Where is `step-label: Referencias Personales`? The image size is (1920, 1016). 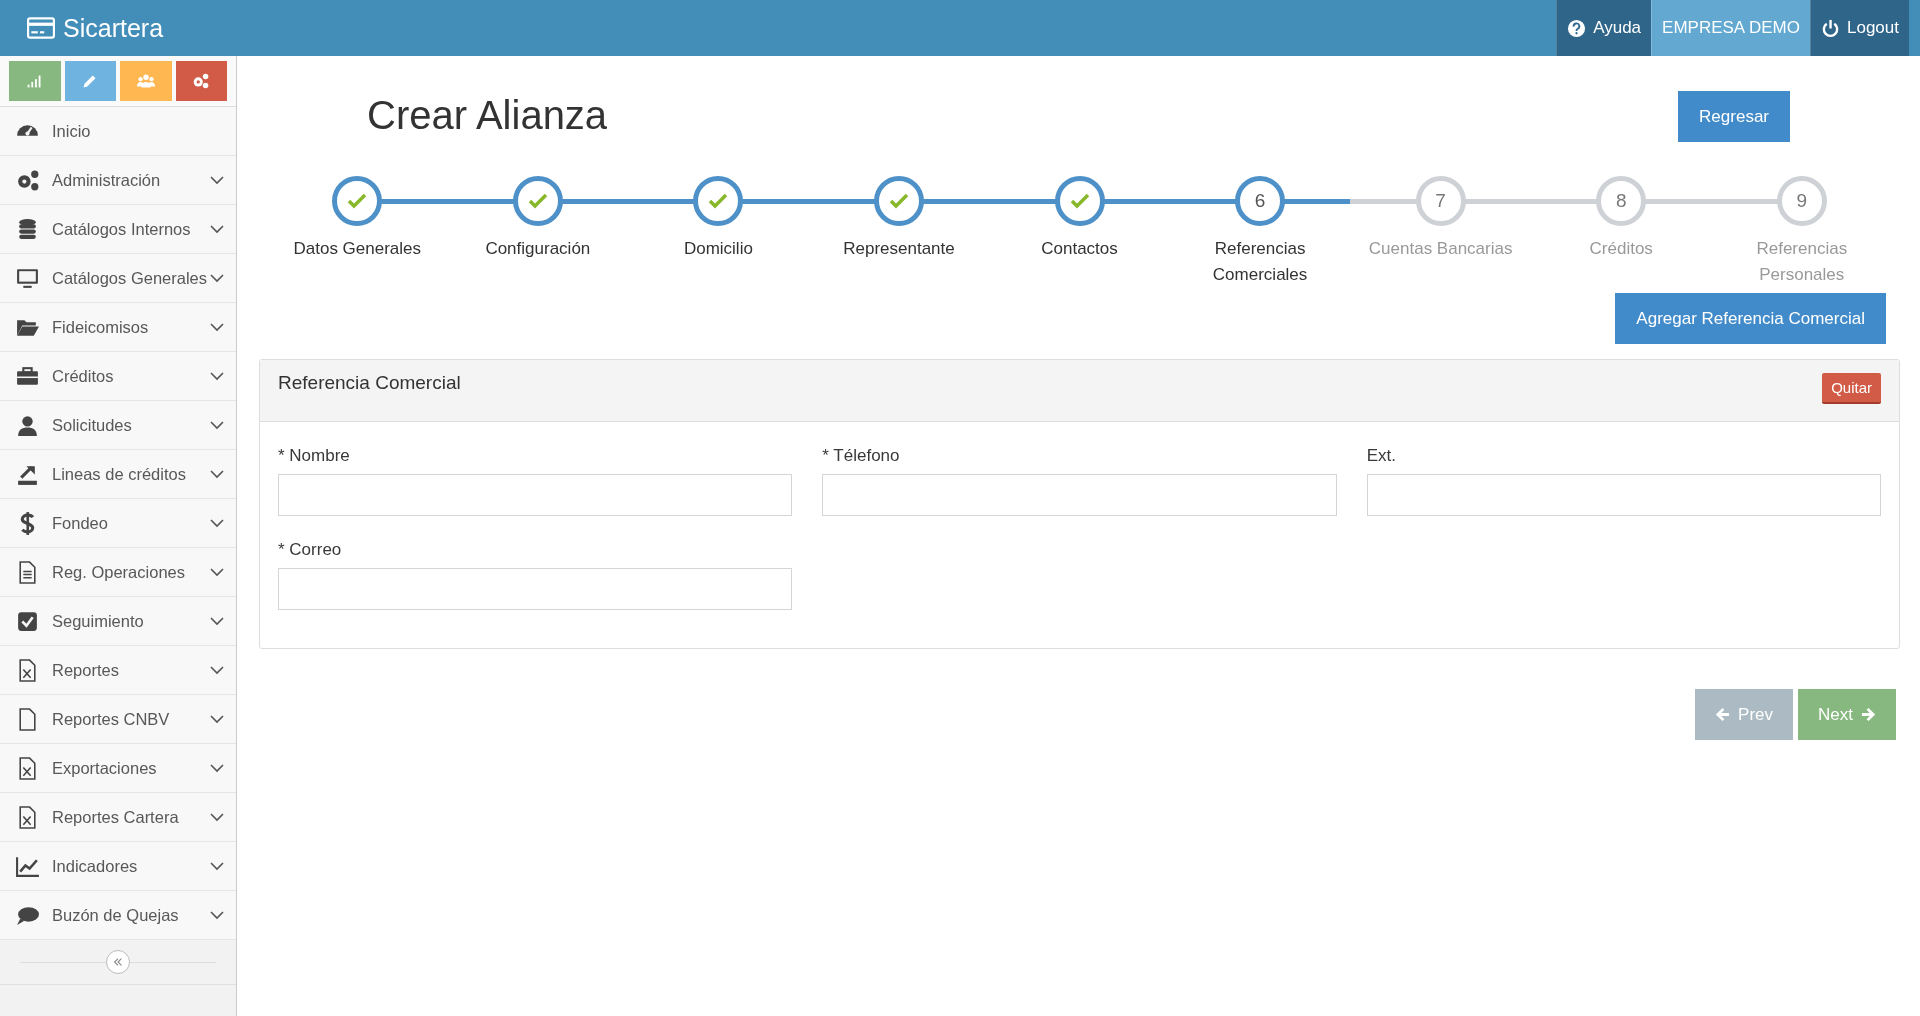 step-label: Referencias Personales is located at coordinates (1802, 262).